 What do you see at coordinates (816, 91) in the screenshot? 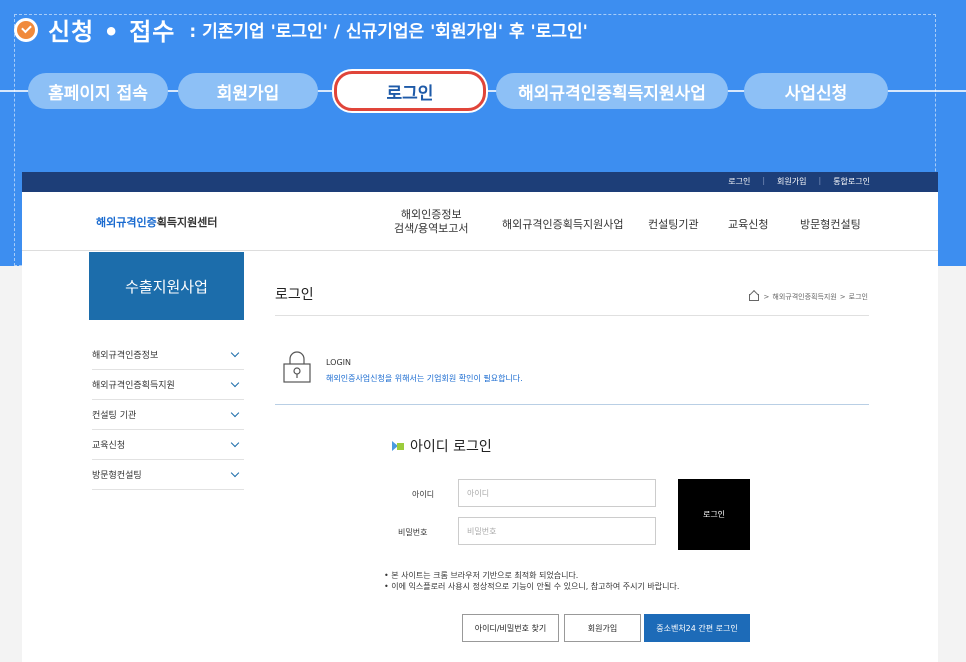
I see `step-apply: 사업신청` at bounding box center [816, 91].